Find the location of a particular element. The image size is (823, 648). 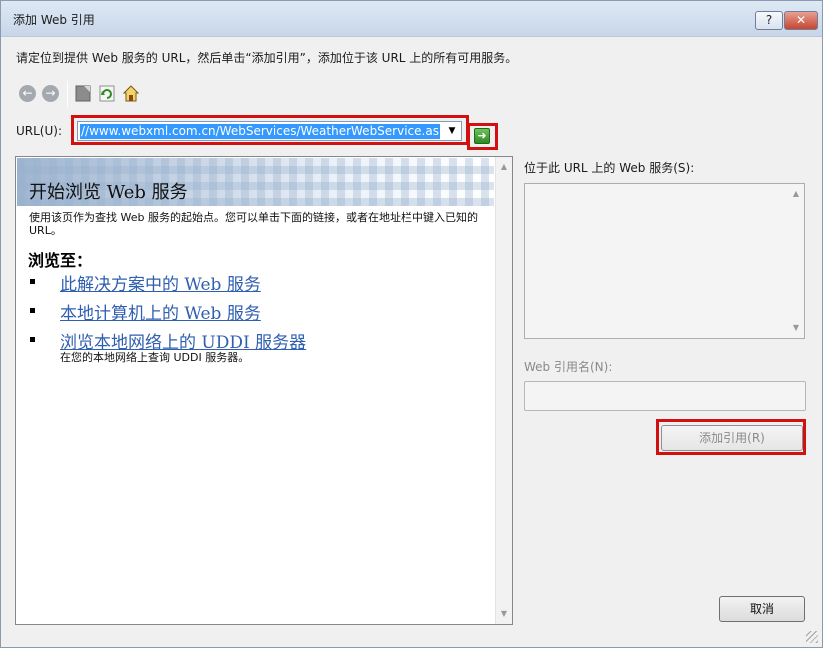

url-label: URL(U): is located at coordinates (39, 131).